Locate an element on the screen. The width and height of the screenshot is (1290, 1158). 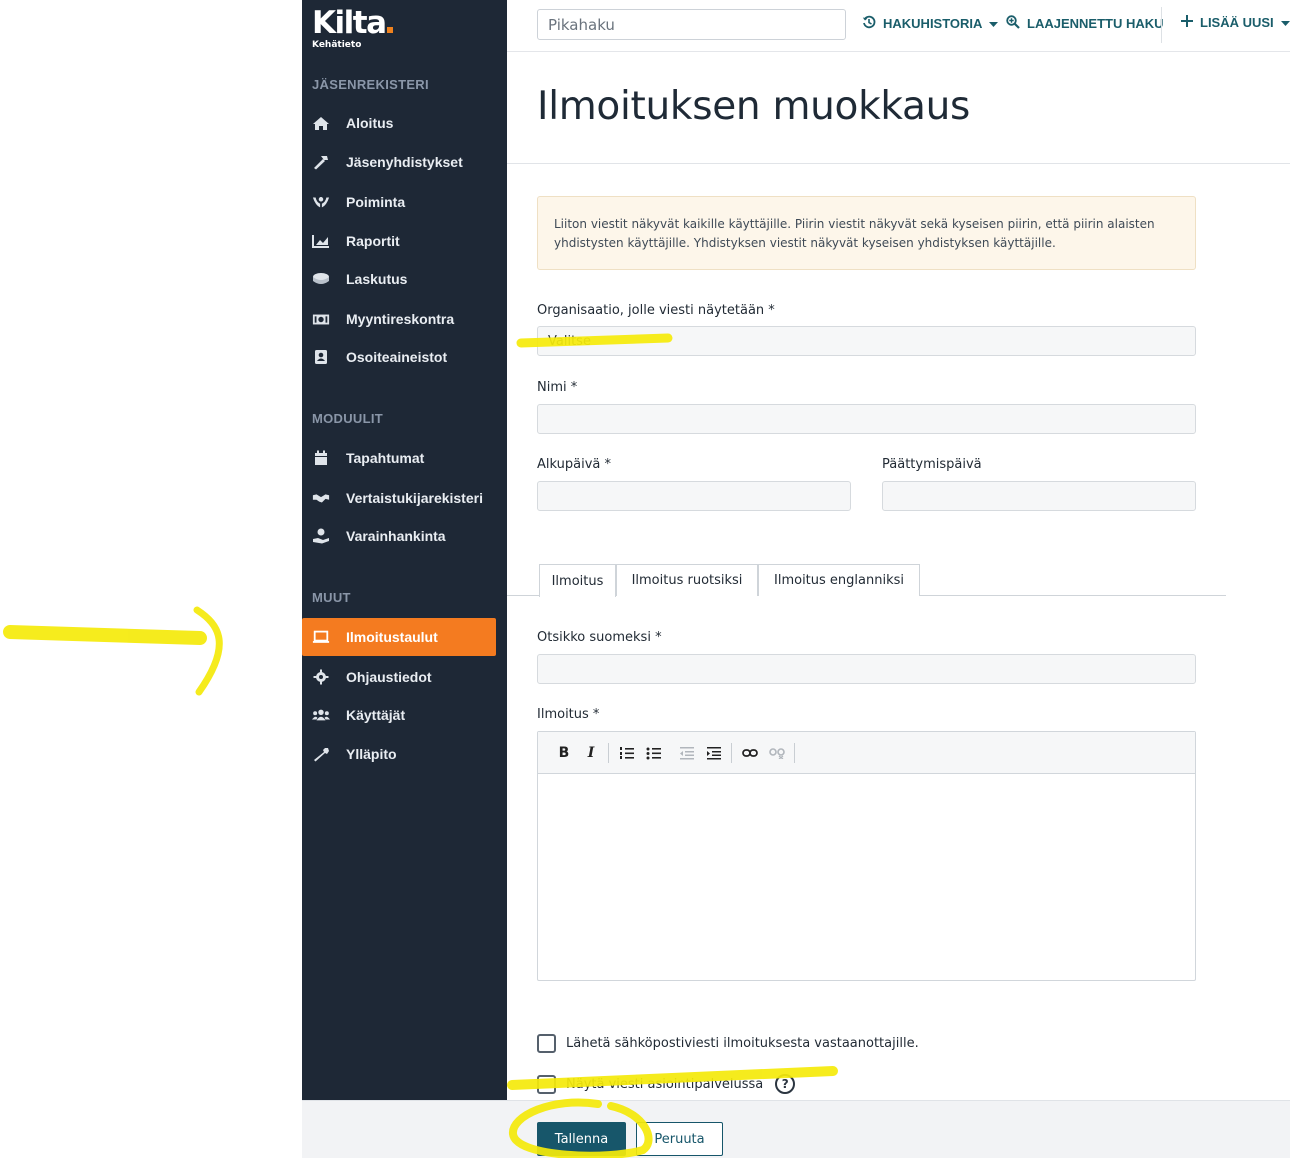
sidebar-item-label: Aloitus is located at coordinates (370, 123).